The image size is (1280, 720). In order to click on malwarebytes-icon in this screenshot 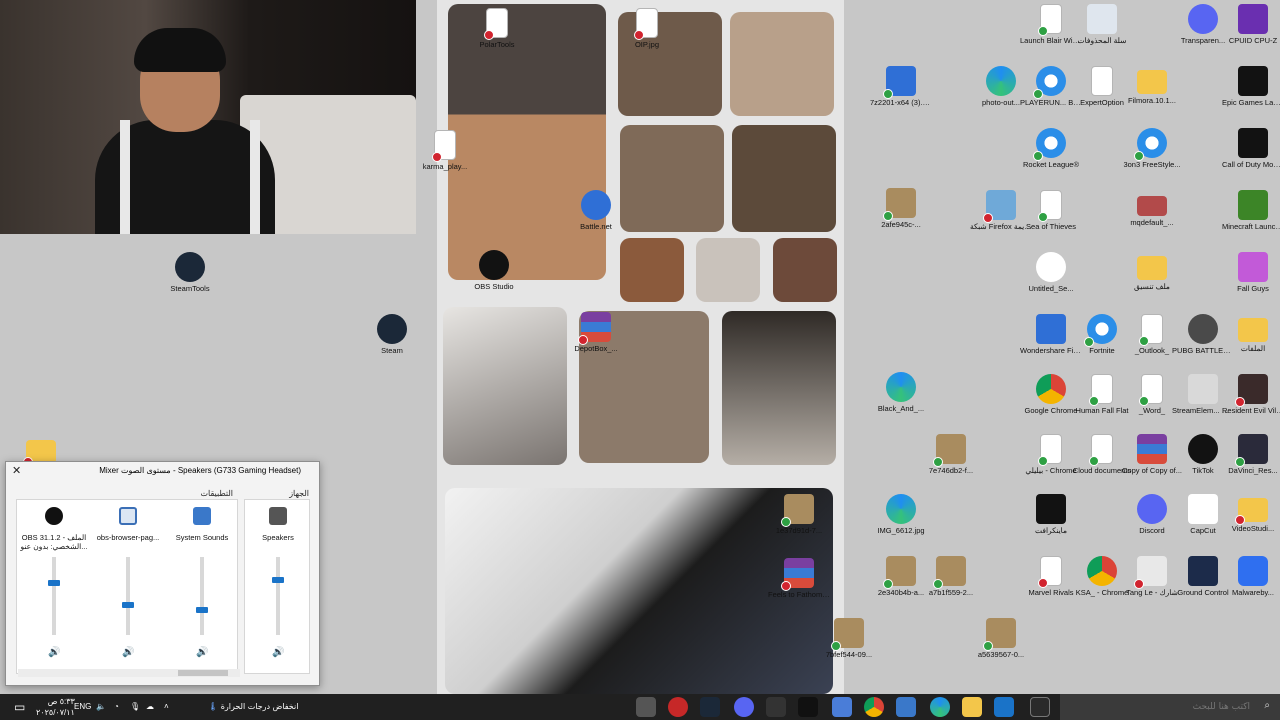, I will do `click(1253, 571)`.